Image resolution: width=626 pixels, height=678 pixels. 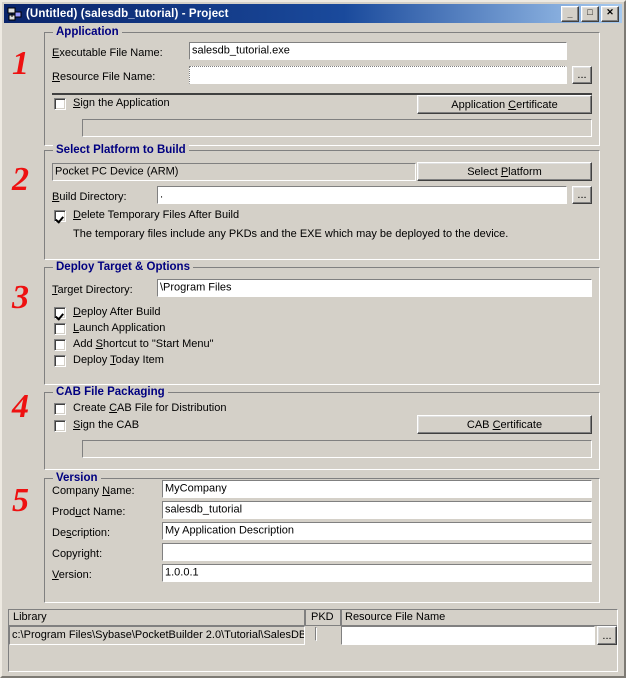 I want to click on maximize-icon: □, so click(x=590, y=11).